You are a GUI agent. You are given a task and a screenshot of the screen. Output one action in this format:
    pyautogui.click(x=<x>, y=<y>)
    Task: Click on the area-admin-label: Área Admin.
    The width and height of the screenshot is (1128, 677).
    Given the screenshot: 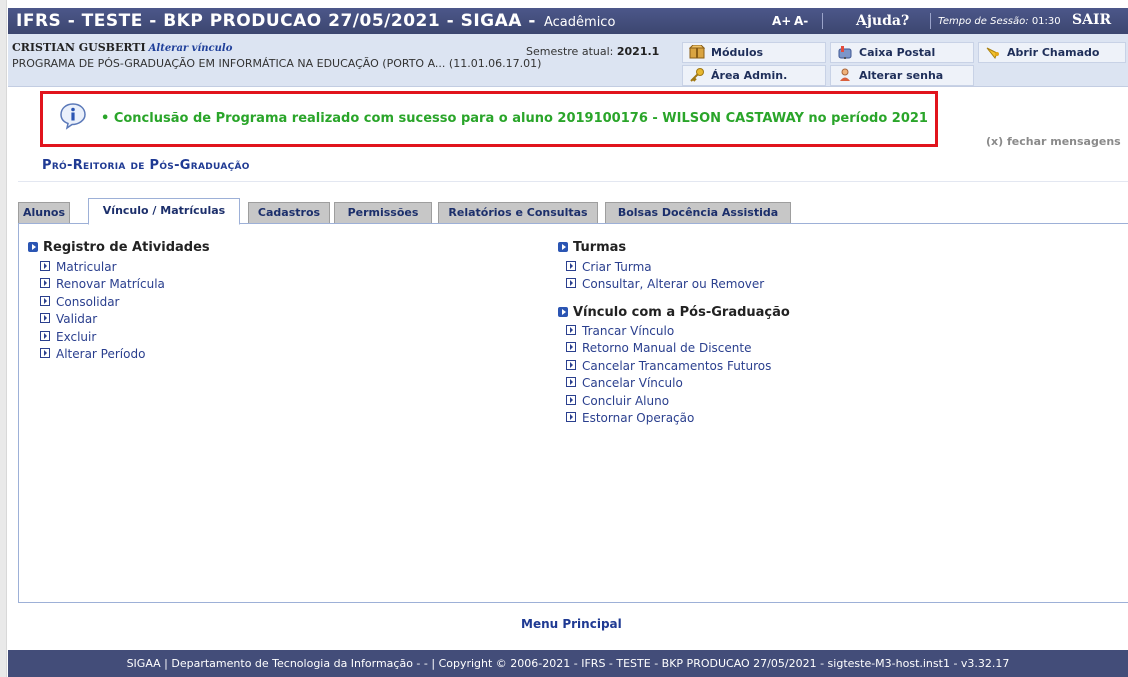 What is the action you would take?
    pyautogui.click(x=749, y=75)
    